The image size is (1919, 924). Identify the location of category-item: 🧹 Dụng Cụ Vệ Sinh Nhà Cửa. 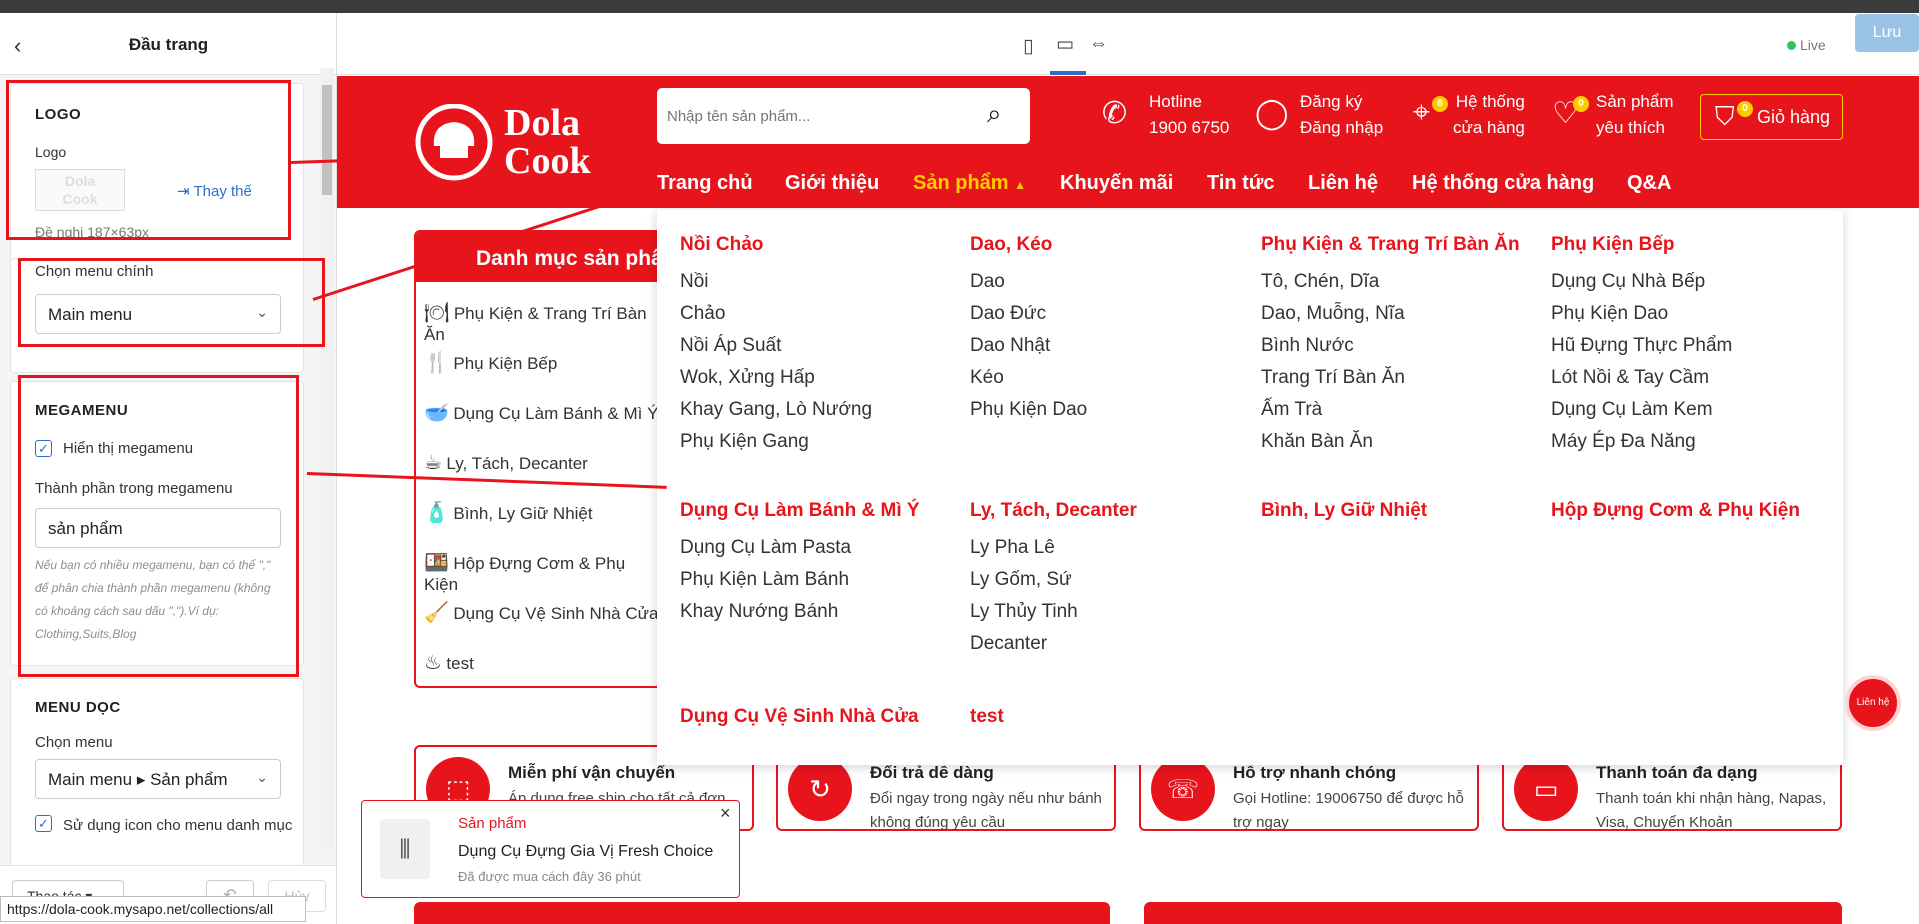
(541, 612).